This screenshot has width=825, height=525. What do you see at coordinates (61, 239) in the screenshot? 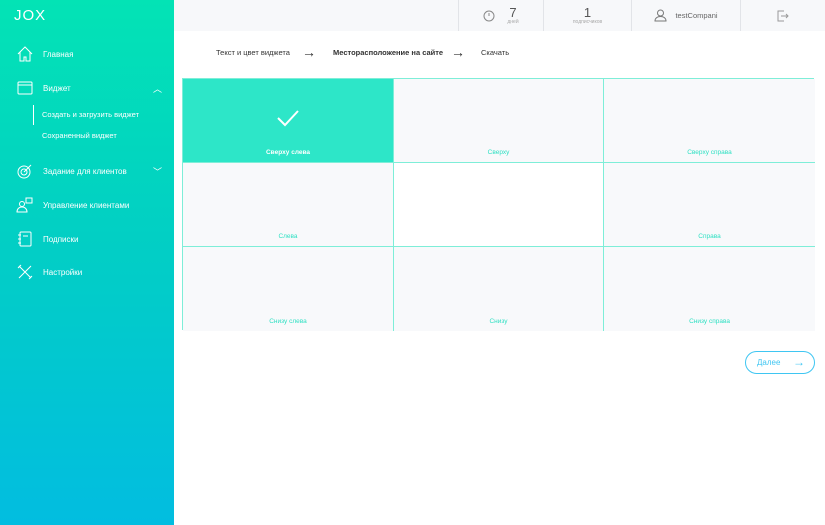
I see `sidebar-item-label: Подписки` at bounding box center [61, 239].